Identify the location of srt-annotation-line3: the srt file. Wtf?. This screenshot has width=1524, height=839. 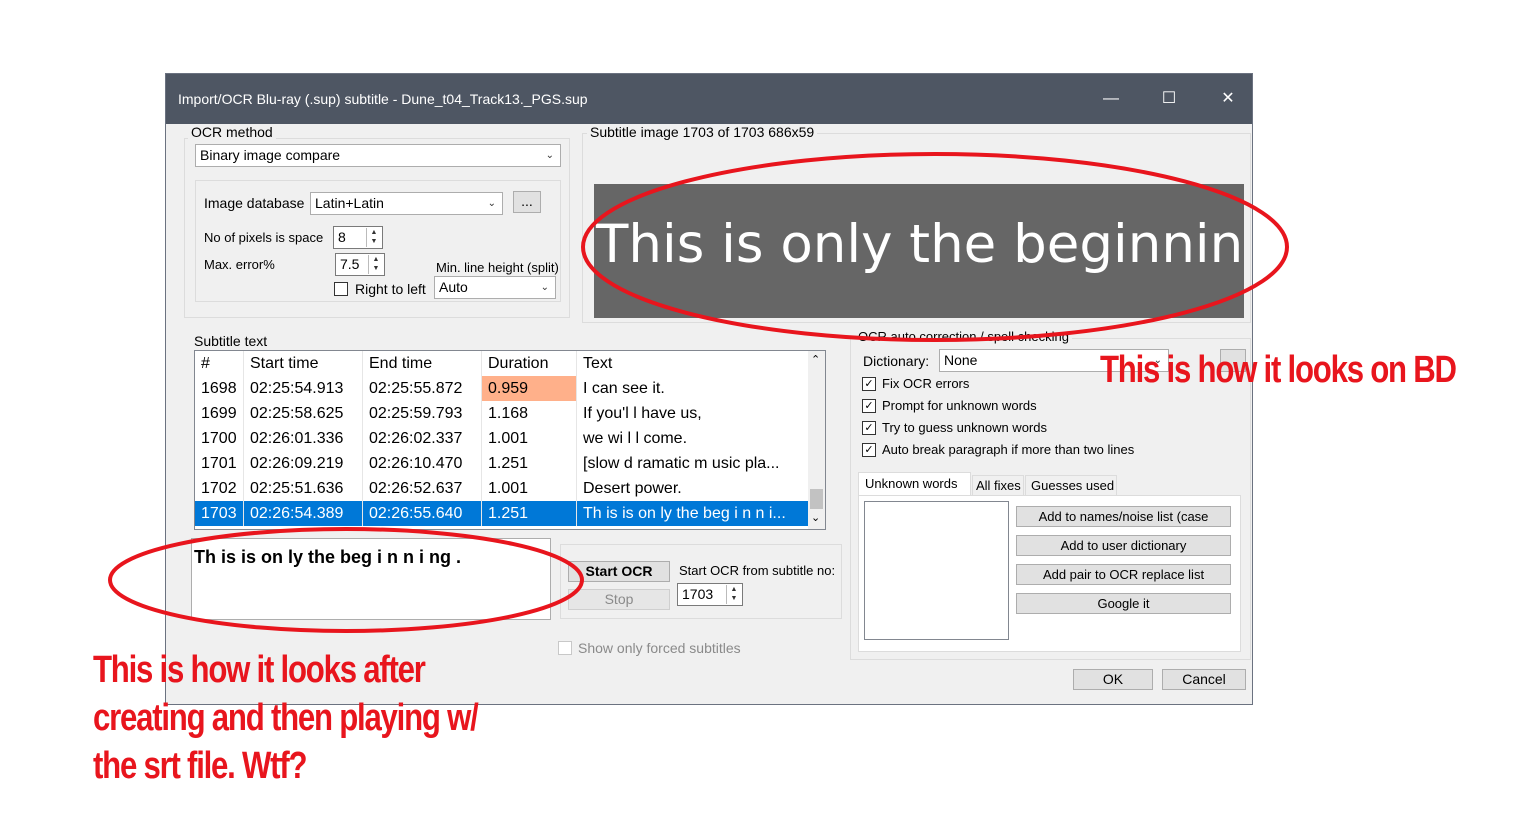
(200, 766).